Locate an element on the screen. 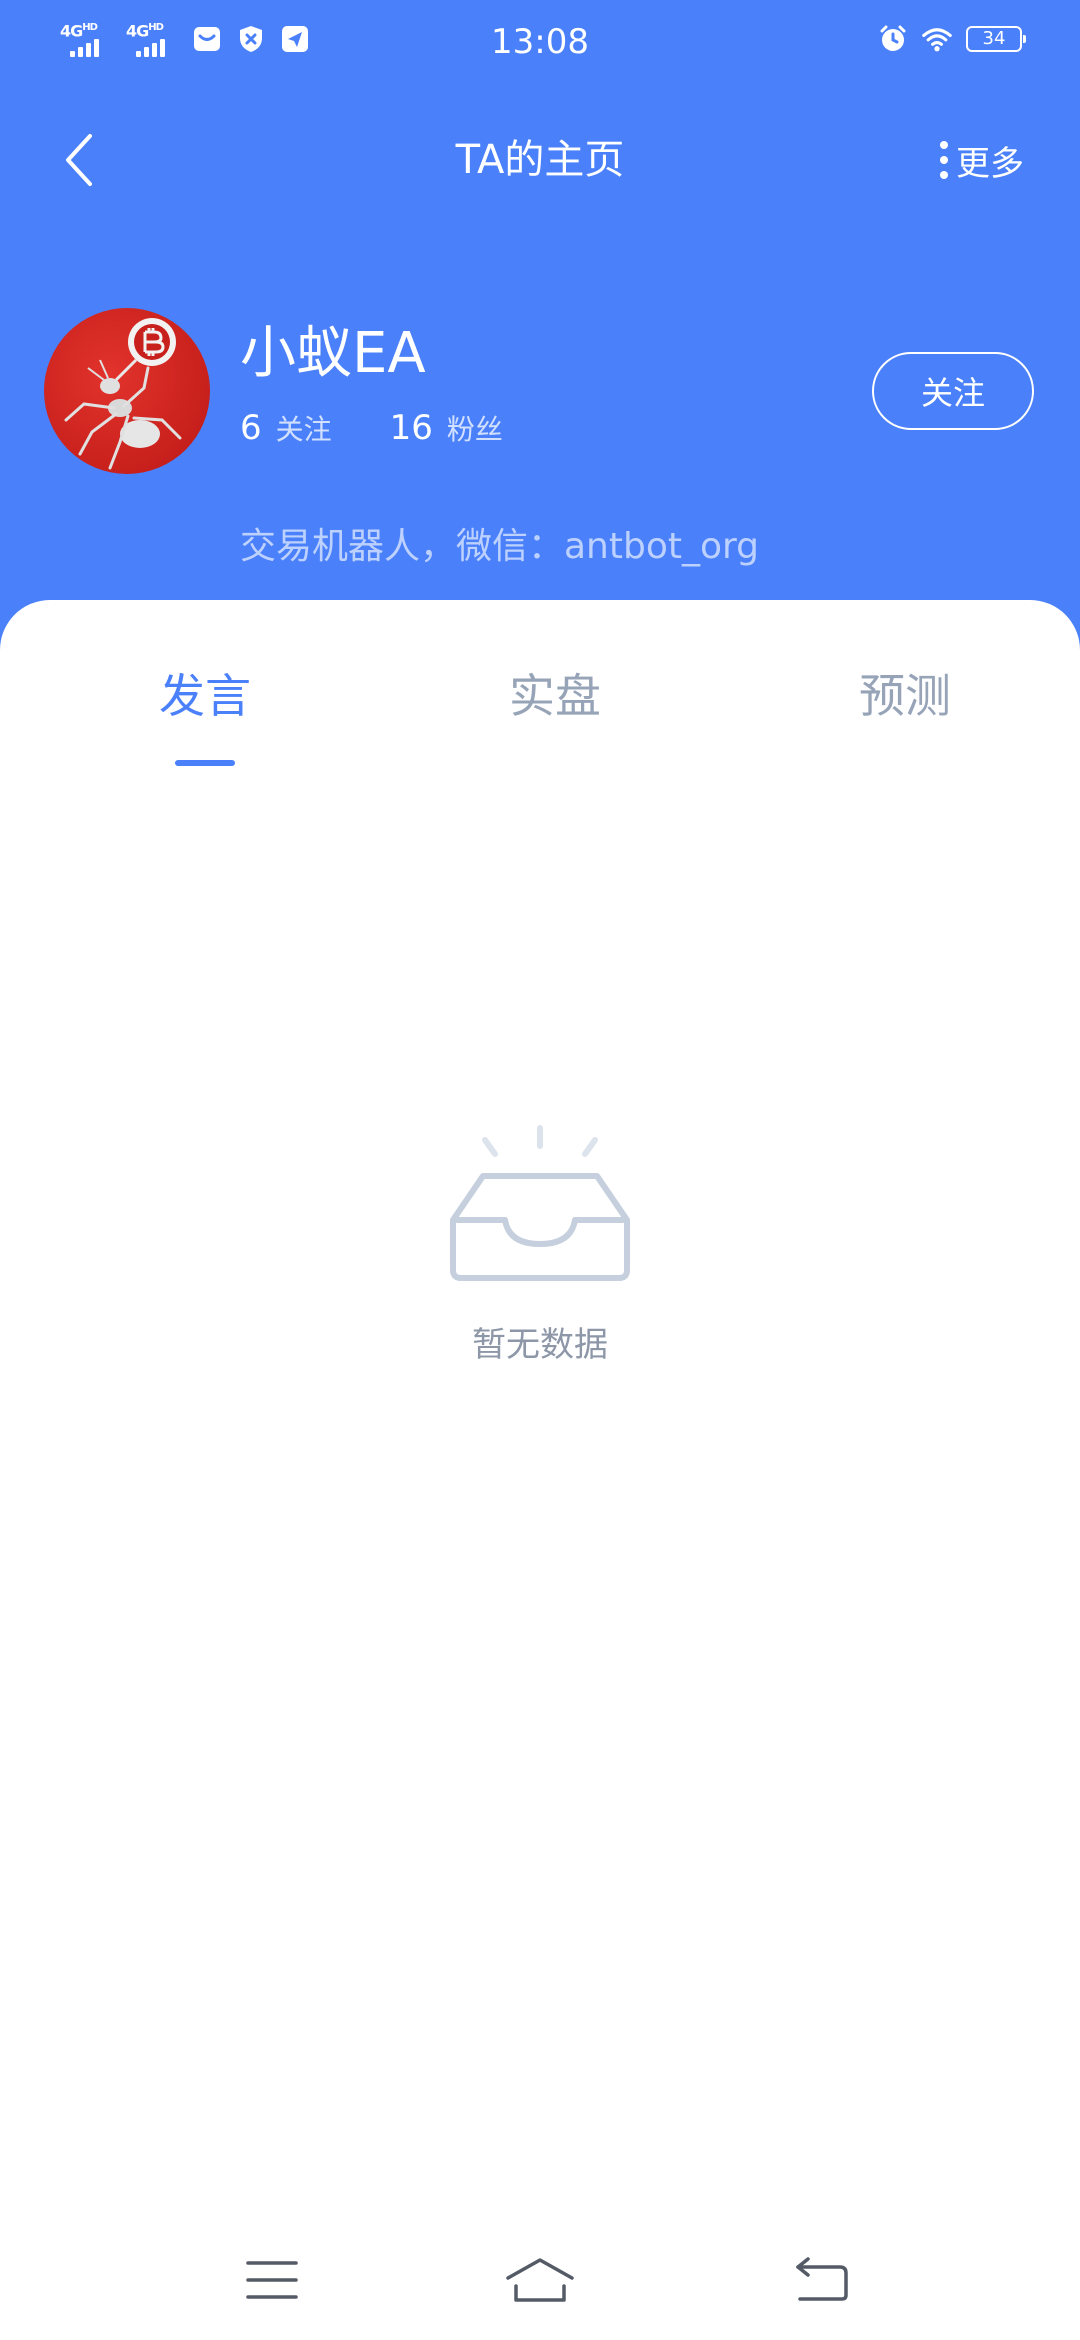 This screenshot has height=2340, width=1080. tab-live-trading: 实盘 is located at coordinates (555, 696).